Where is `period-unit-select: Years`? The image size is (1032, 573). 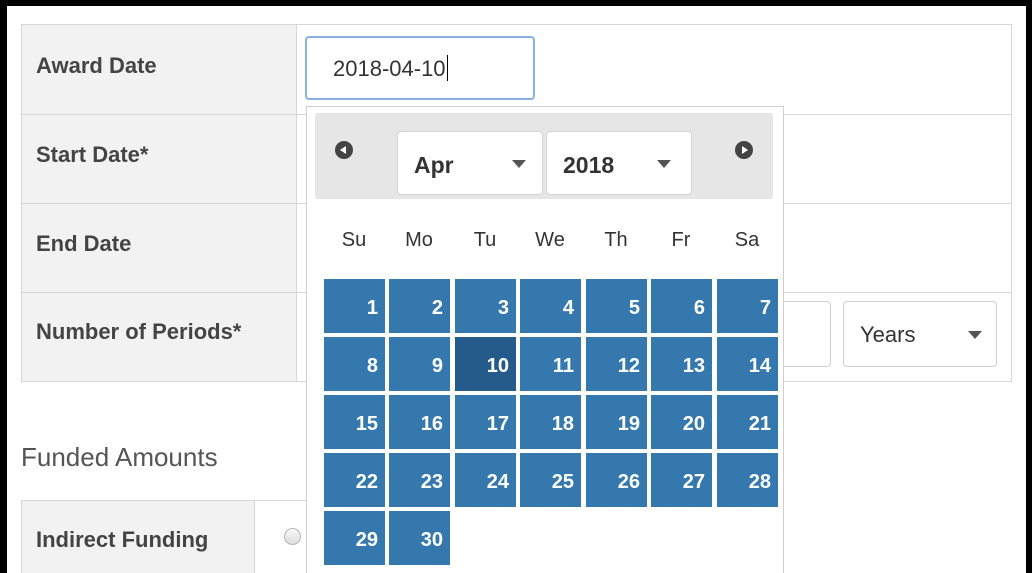 period-unit-select: Years is located at coordinates (920, 334).